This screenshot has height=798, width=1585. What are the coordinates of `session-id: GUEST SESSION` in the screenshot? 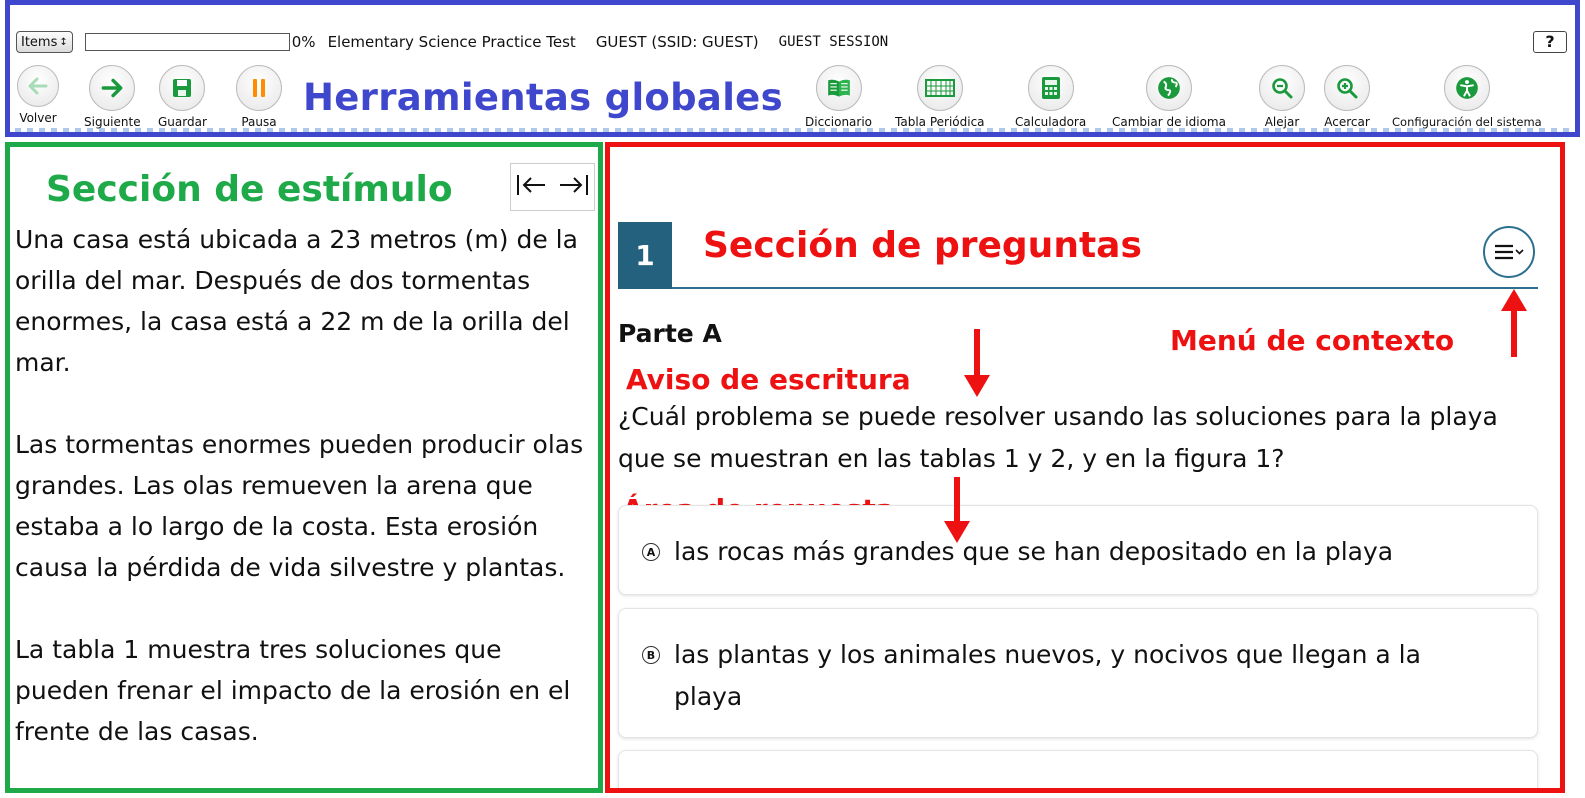 It's located at (833, 42).